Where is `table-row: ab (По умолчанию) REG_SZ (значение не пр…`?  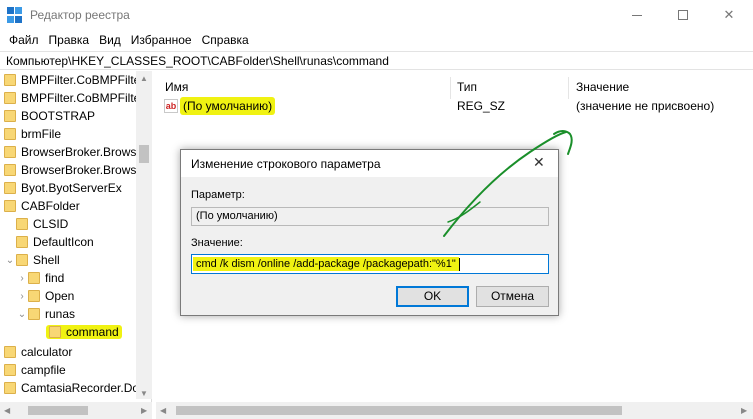 table-row: ab (По умолчанию) REG_SZ (значение не пр… is located at coordinates (454, 106).